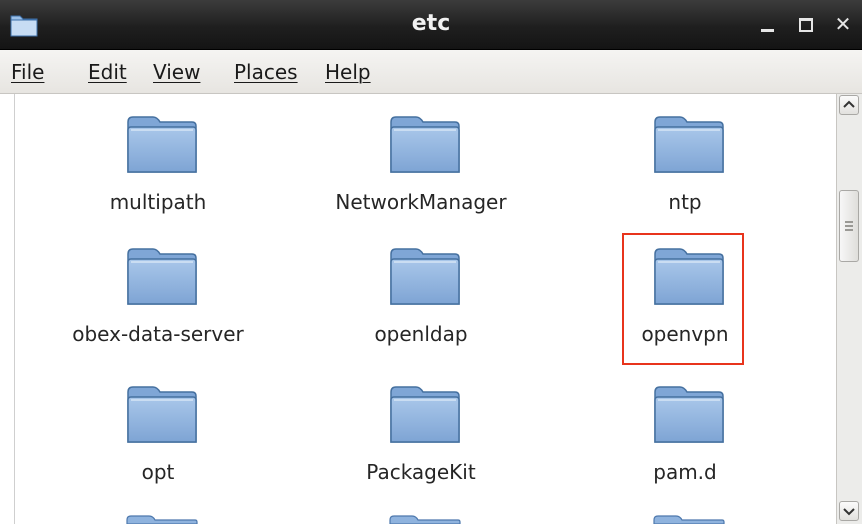  I want to click on maximize-icon, so click(806, 25).